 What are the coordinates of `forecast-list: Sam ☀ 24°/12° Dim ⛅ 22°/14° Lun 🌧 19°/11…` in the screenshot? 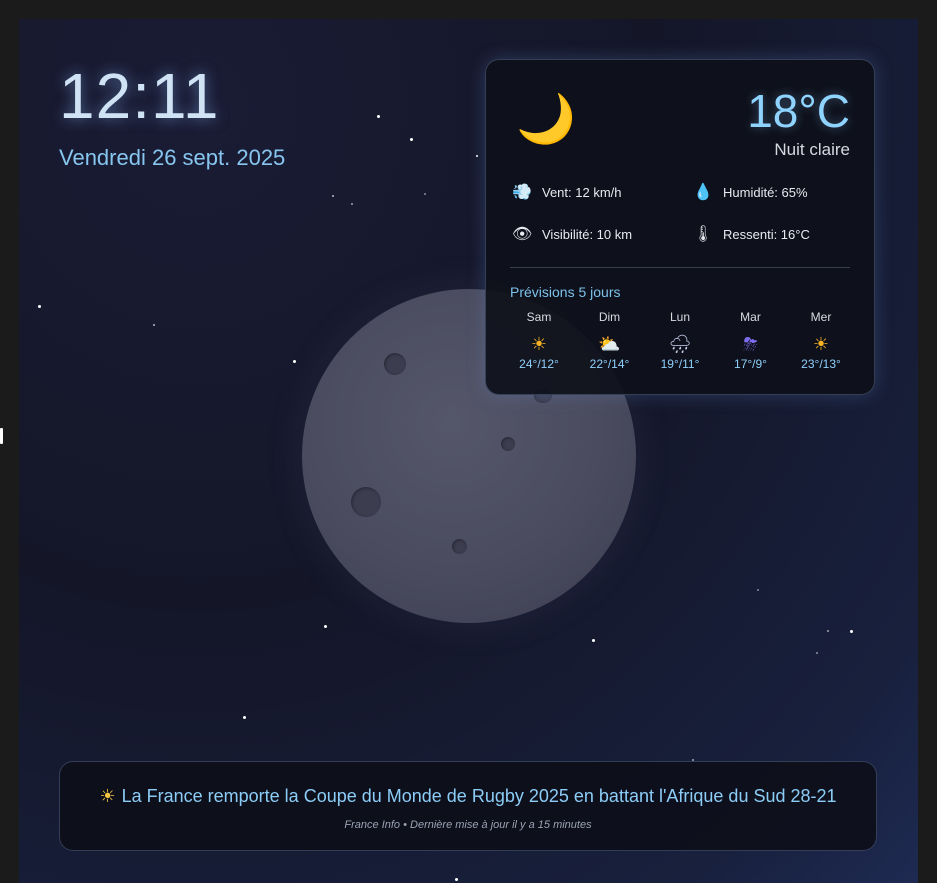 It's located at (680, 340).